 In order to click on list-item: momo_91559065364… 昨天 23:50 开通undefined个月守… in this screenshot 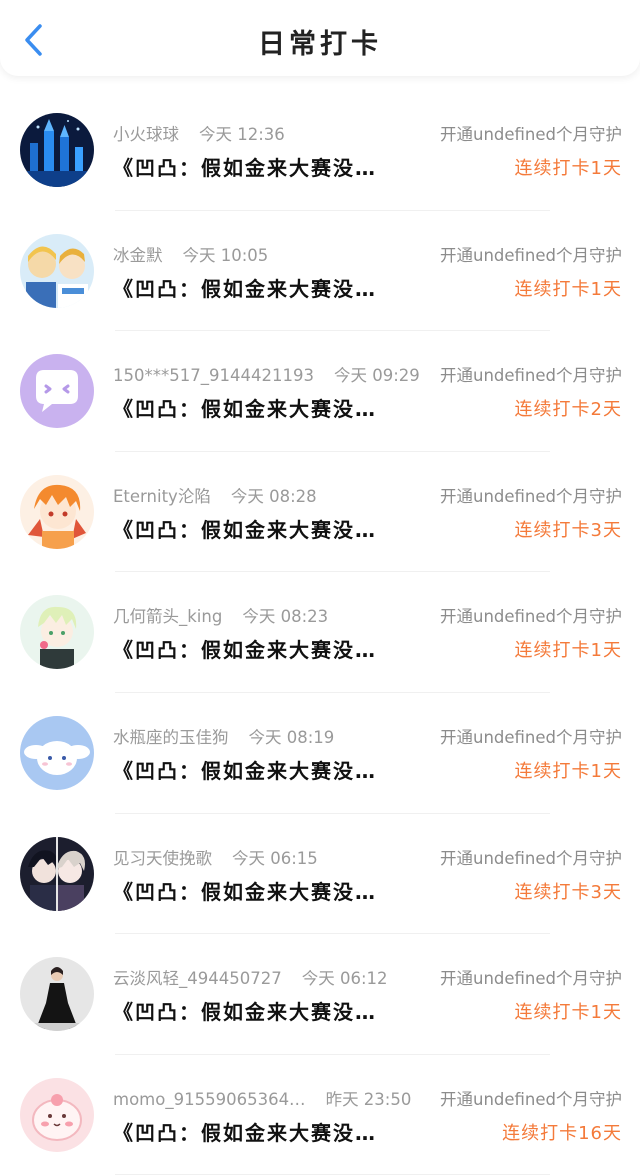, I will do `click(320, 1115)`.